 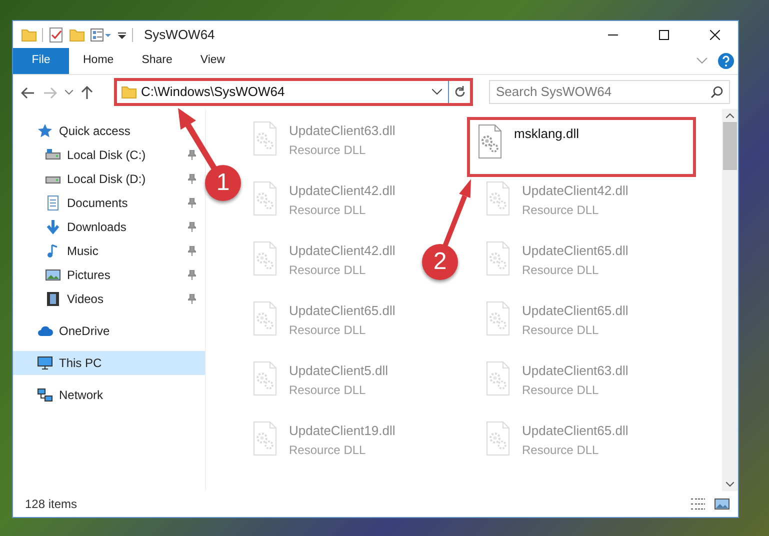 What do you see at coordinates (730, 300) in the screenshot?
I see `scrollbar` at bounding box center [730, 300].